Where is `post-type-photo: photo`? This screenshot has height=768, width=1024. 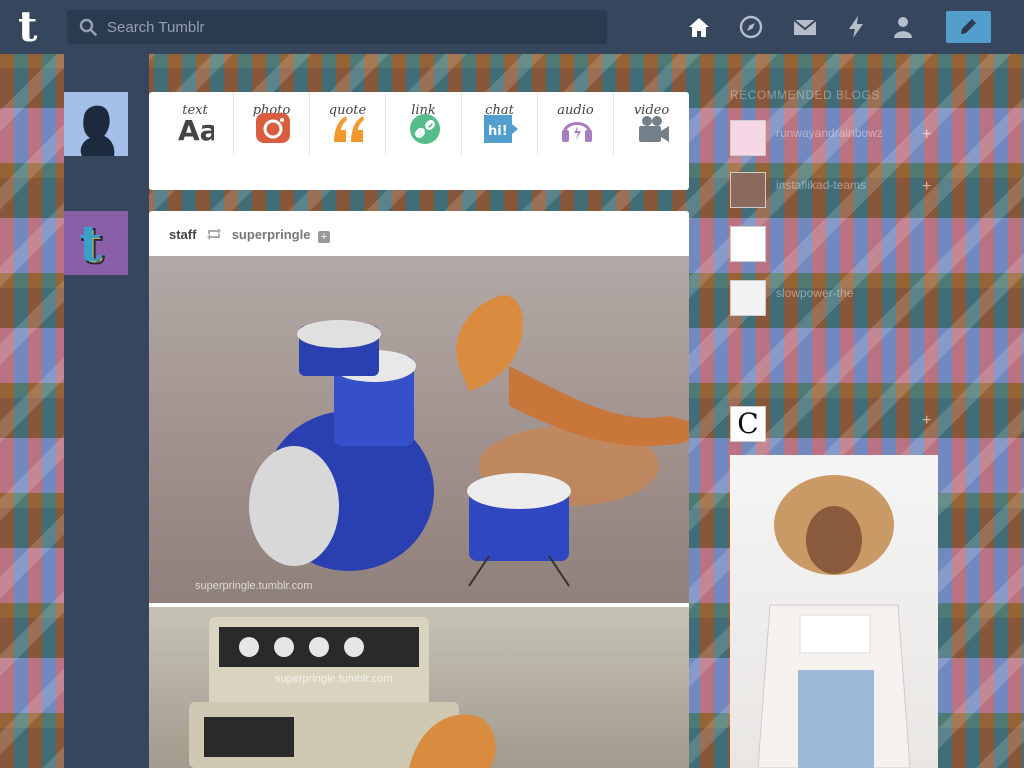 post-type-photo: photo is located at coordinates (271, 124).